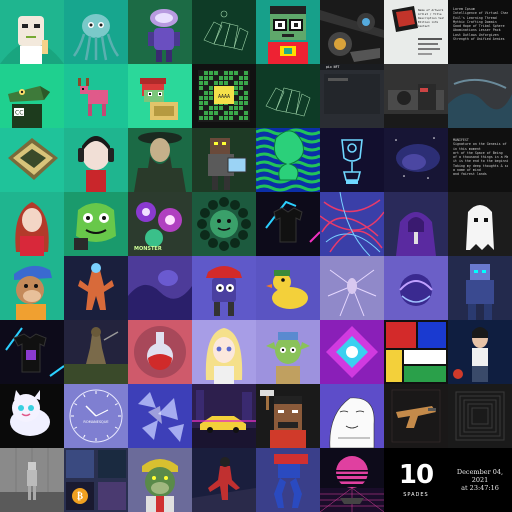 Image resolution: width=512 pixels, height=512 pixels. I want to click on blonde-anime-artwork, so click(224, 352).